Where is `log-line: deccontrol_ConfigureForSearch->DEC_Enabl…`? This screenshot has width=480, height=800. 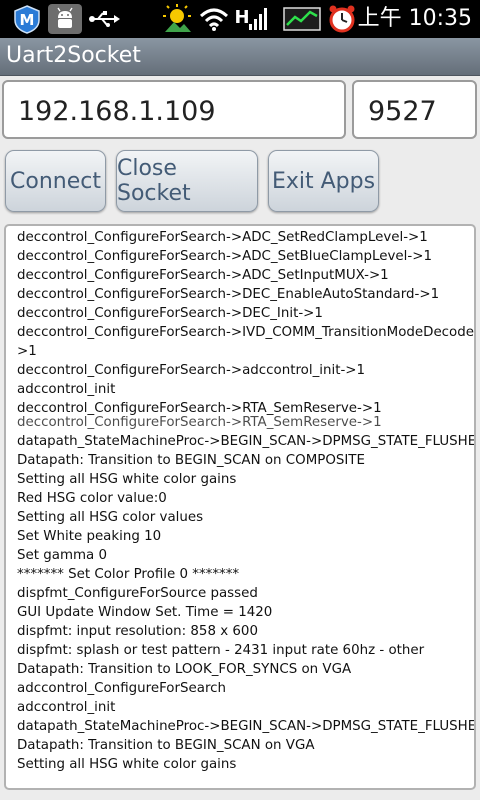
log-line: deccontrol_ConfigureForSearch->DEC_Enabl… is located at coordinates (228, 294).